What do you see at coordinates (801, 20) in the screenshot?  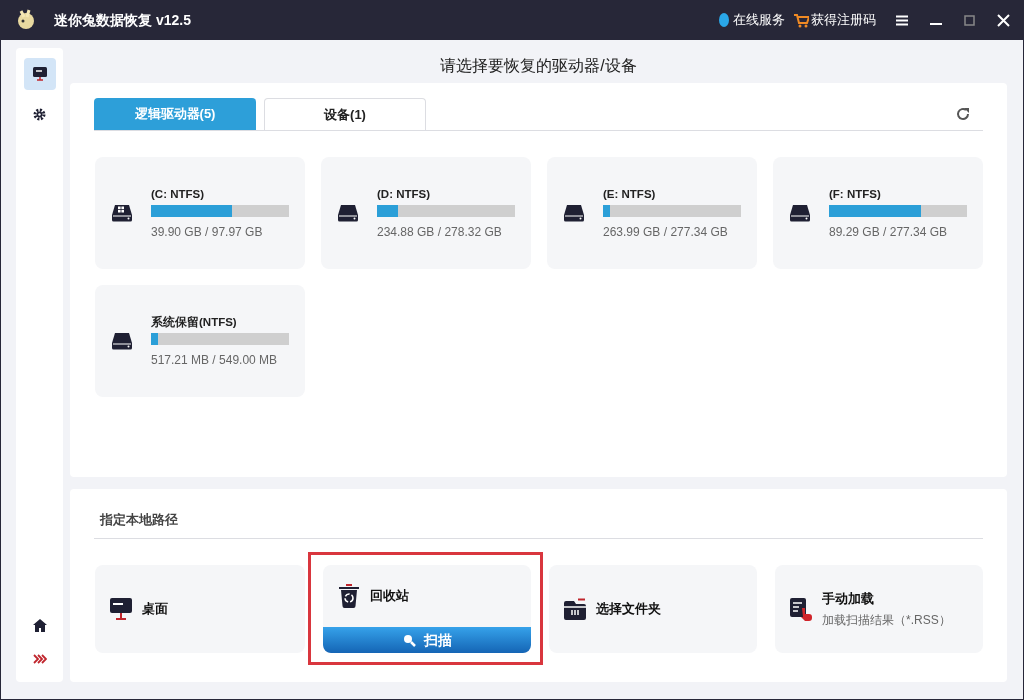 I see `cart-icon` at bounding box center [801, 20].